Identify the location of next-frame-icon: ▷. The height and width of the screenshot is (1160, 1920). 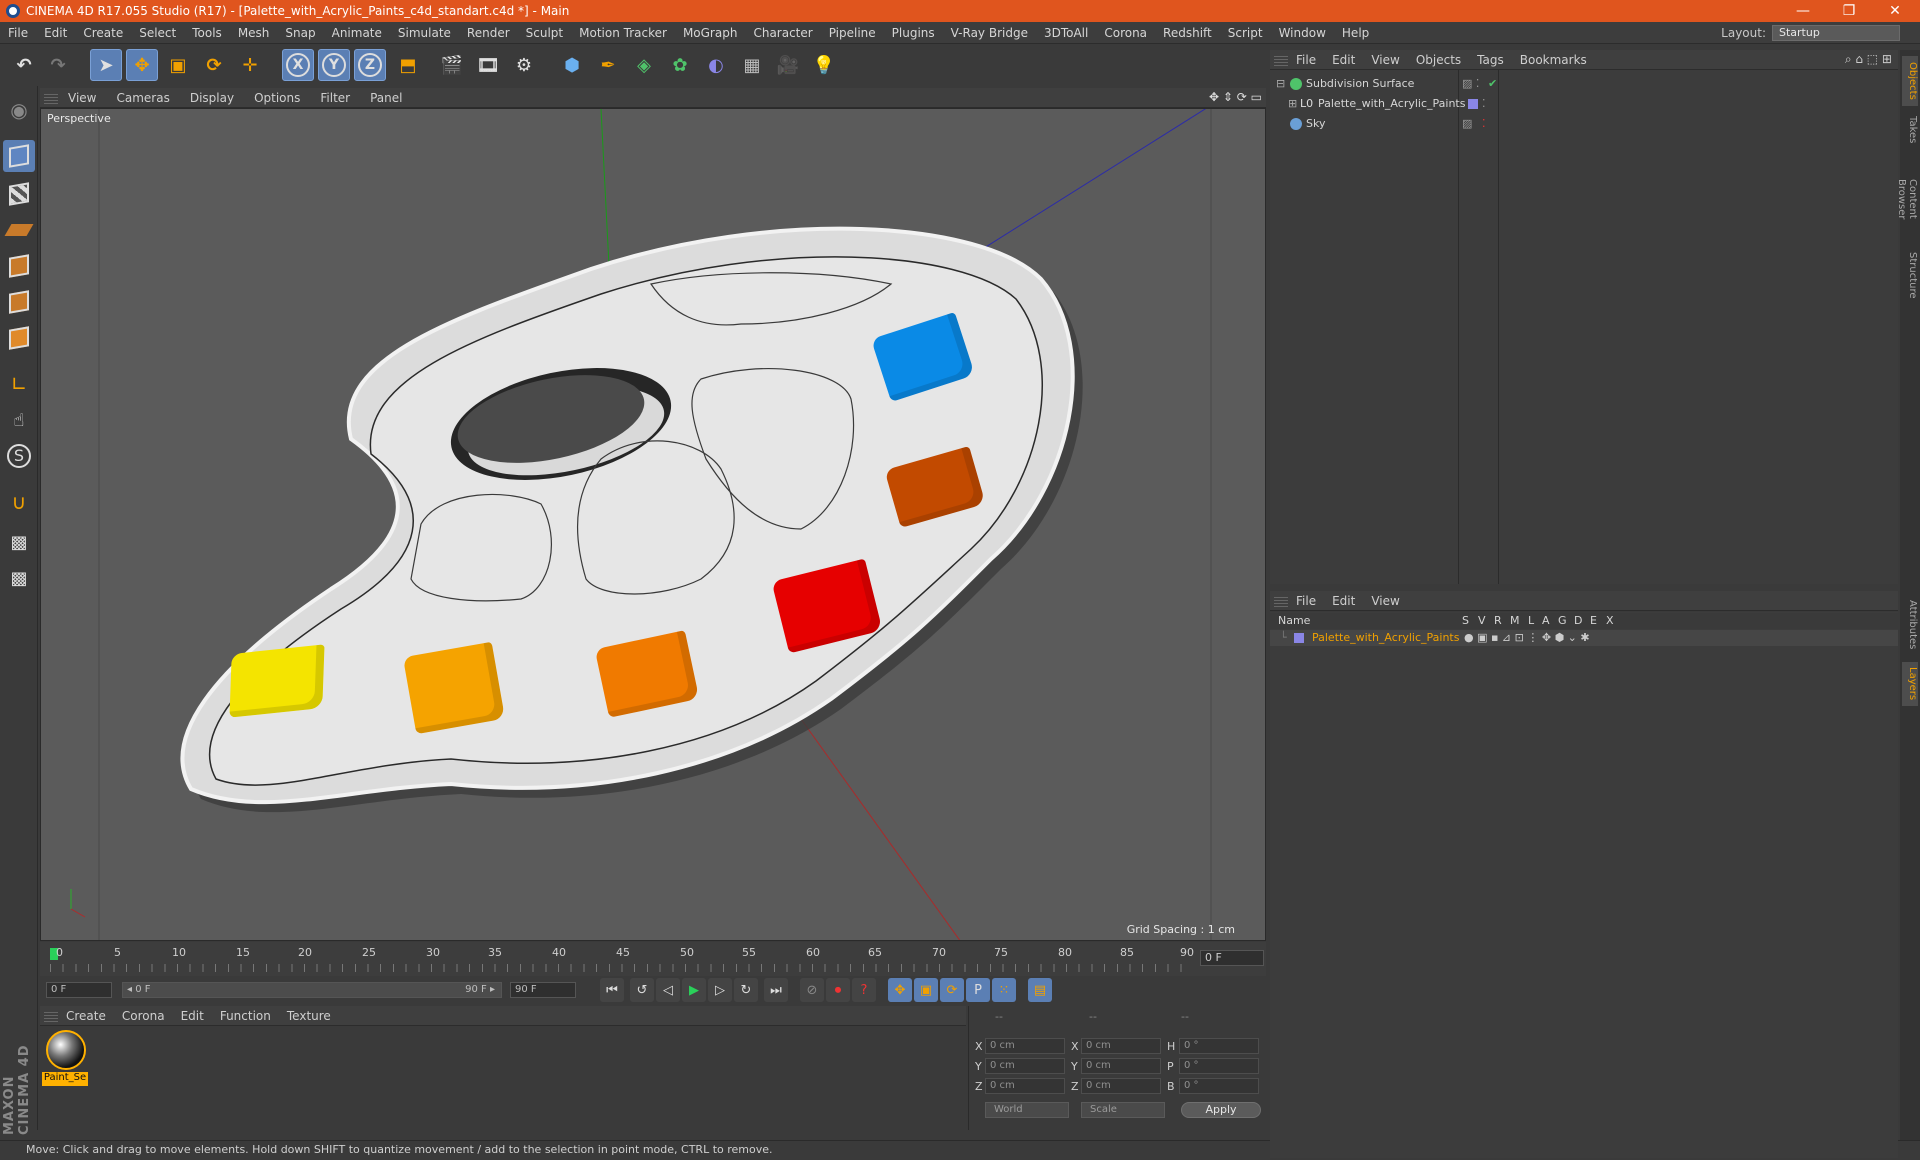
(720, 990).